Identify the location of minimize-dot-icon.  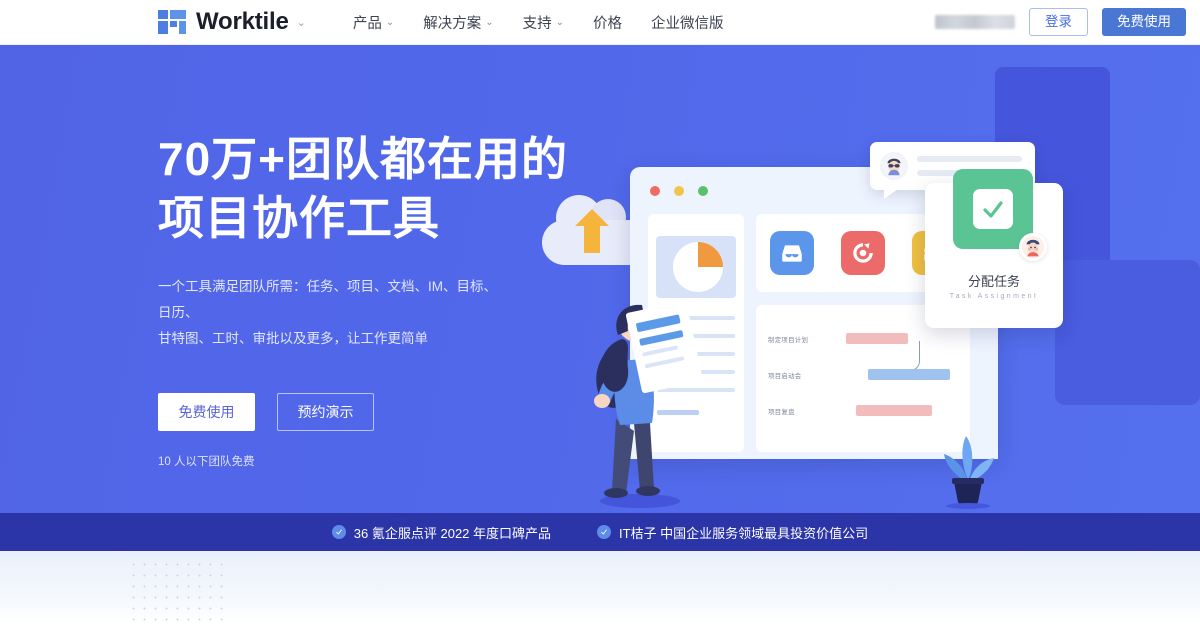
(679, 191).